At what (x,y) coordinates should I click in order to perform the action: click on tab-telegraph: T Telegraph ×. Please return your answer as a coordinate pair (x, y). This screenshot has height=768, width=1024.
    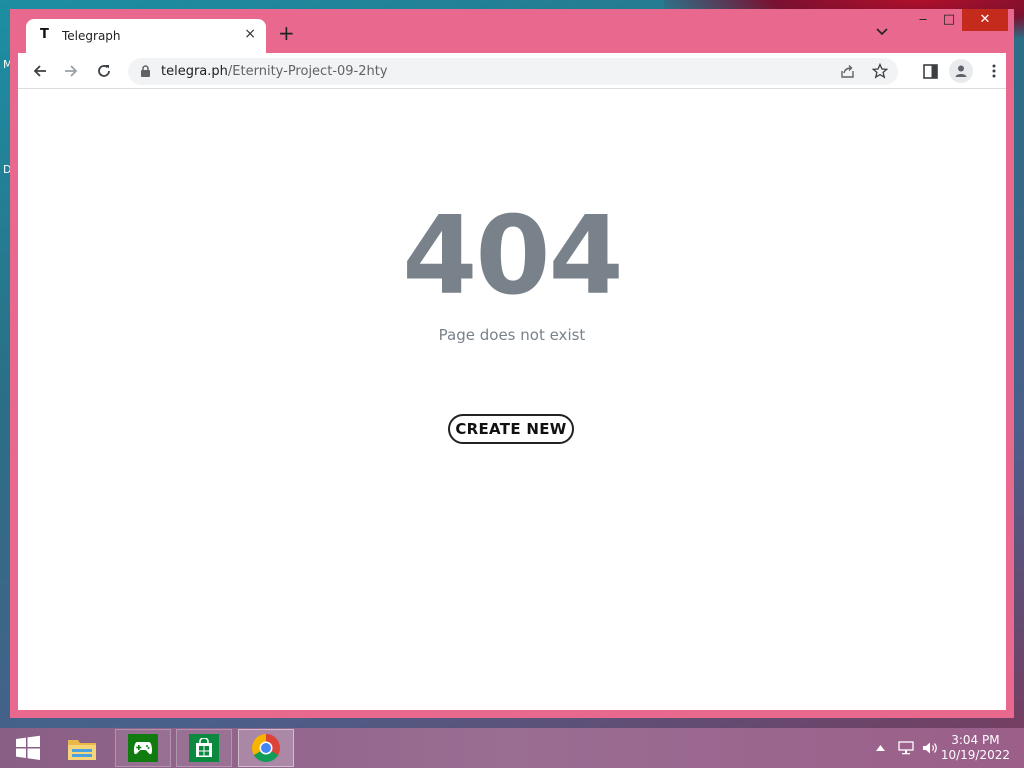
    Looking at the image, I should click on (146, 36).